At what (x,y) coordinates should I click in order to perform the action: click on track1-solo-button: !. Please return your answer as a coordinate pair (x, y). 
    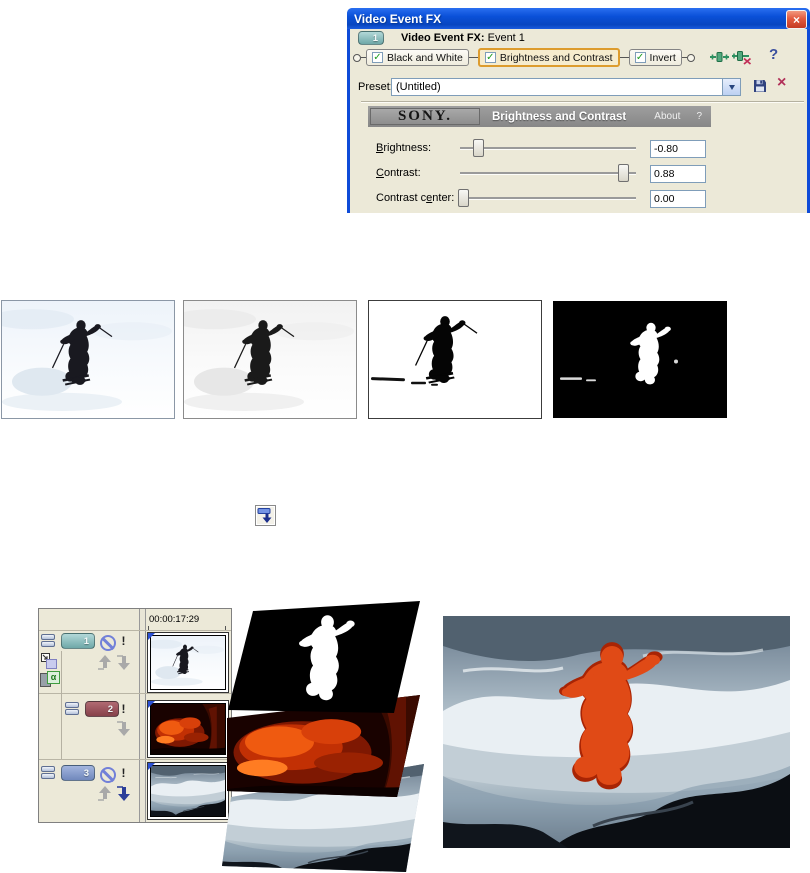
    Looking at the image, I should click on (123, 641).